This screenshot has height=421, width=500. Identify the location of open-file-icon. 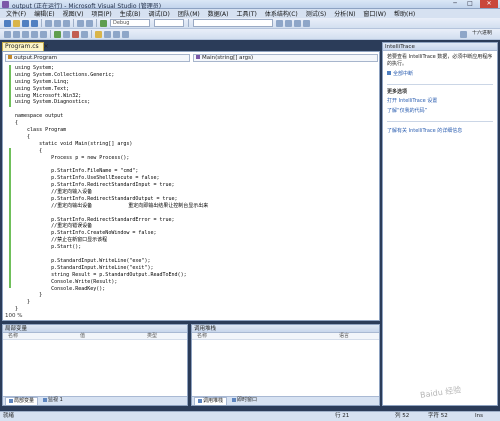
(16, 23).